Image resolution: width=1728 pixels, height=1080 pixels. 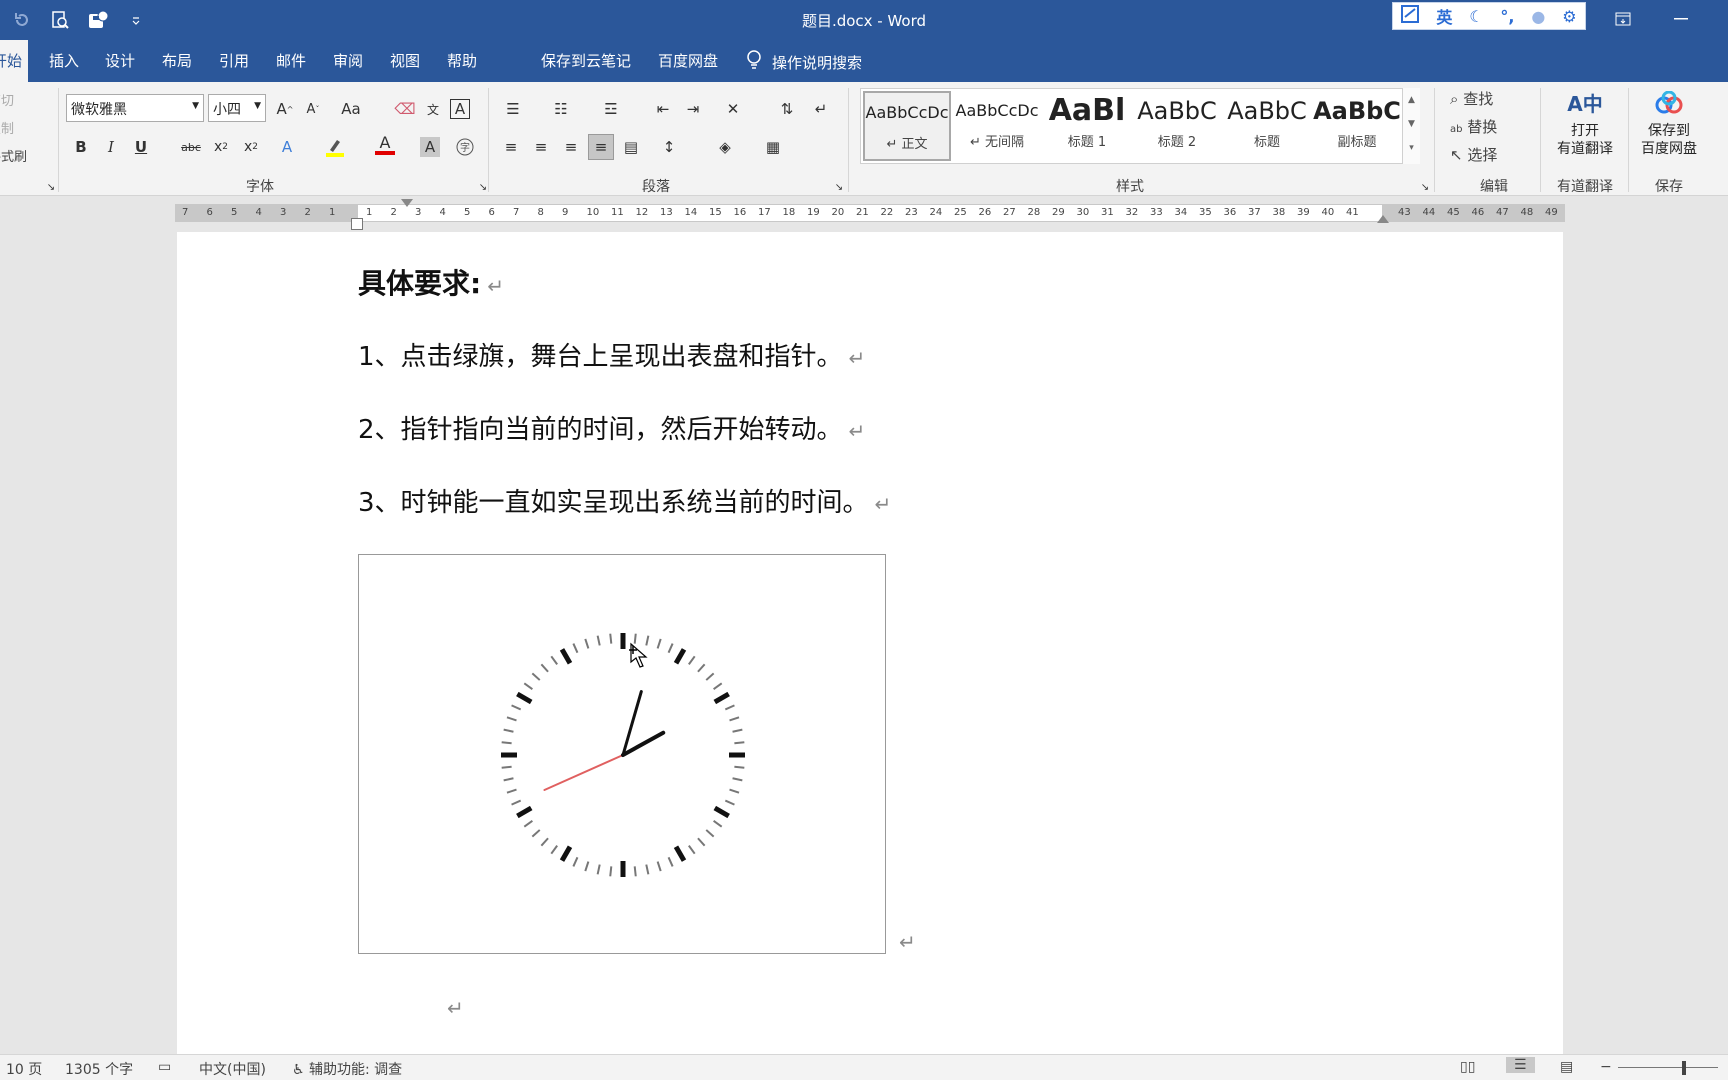 I want to click on show-formatting-icon: ↵, so click(x=821, y=109).